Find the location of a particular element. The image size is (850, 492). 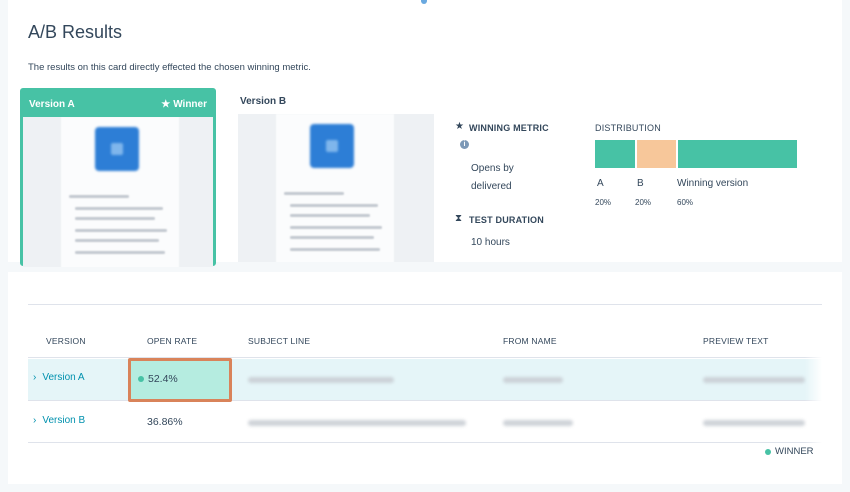

column-header-open-rate: OPEN RATE is located at coordinates (172, 341).